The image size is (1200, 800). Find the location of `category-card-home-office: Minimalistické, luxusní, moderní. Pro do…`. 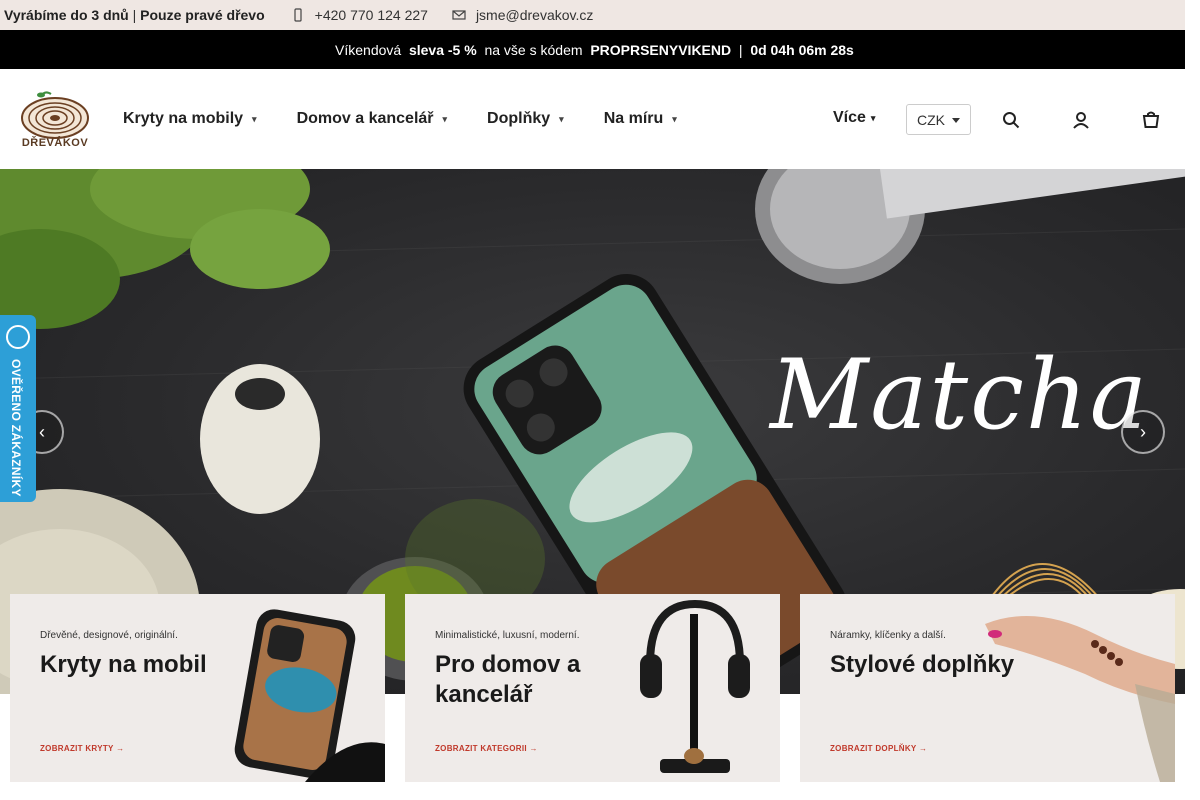

category-card-home-office: Minimalistické, luxusní, moderní. Pro do… is located at coordinates (592, 688).